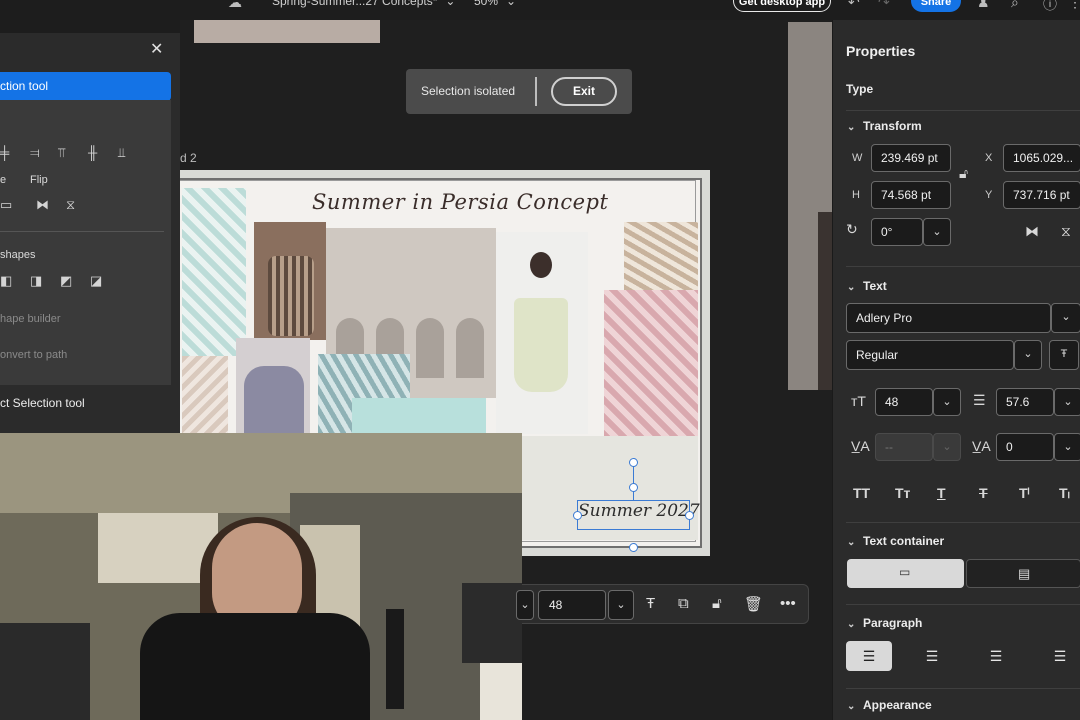 This screenshot has height=720, width=1080. What do you see at coordinates (584, 91) in the screenshot?
I see `exit-isolation-button: Exit` at bounding box center [584, 91].